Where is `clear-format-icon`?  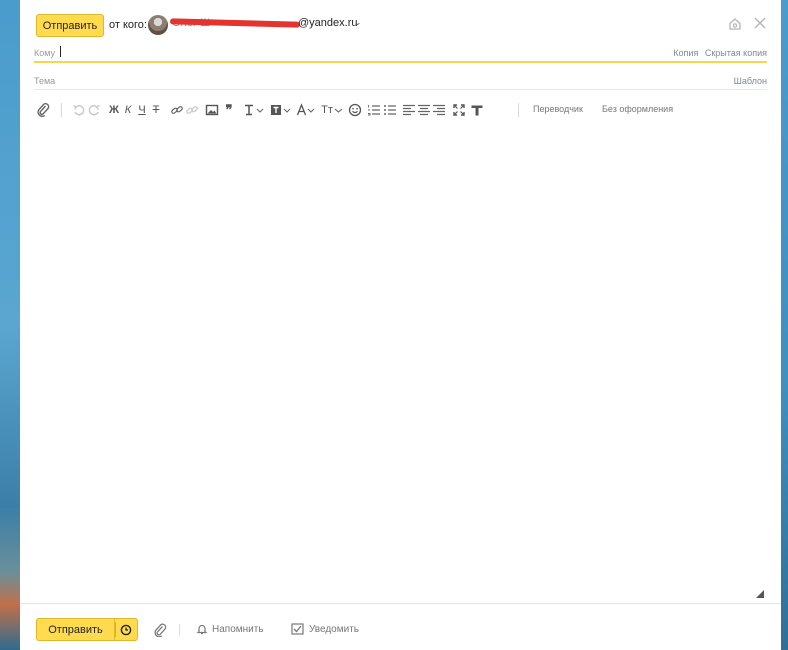 clear-format-icon is located at coordinates (477, 110).